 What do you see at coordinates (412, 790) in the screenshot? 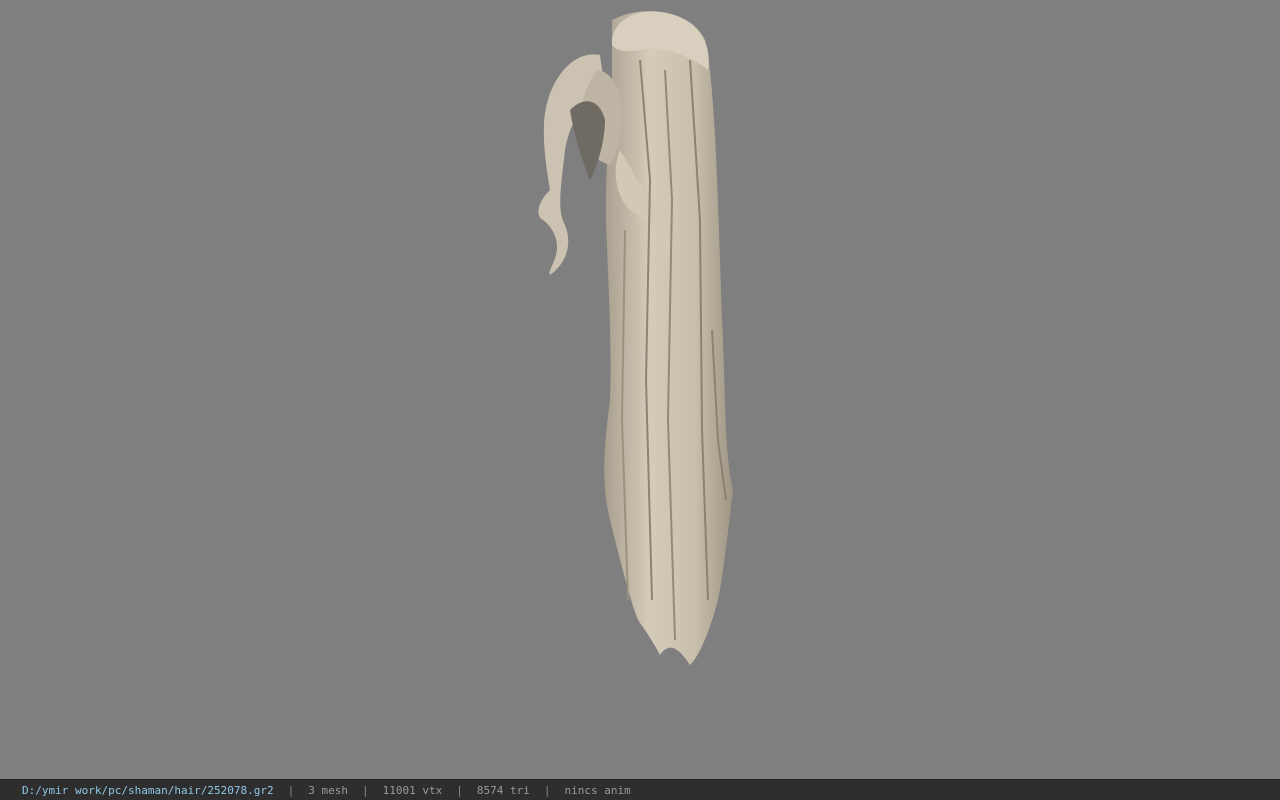
I see `vertex-count: 11001 vtx` at bounding box center [412, 790].